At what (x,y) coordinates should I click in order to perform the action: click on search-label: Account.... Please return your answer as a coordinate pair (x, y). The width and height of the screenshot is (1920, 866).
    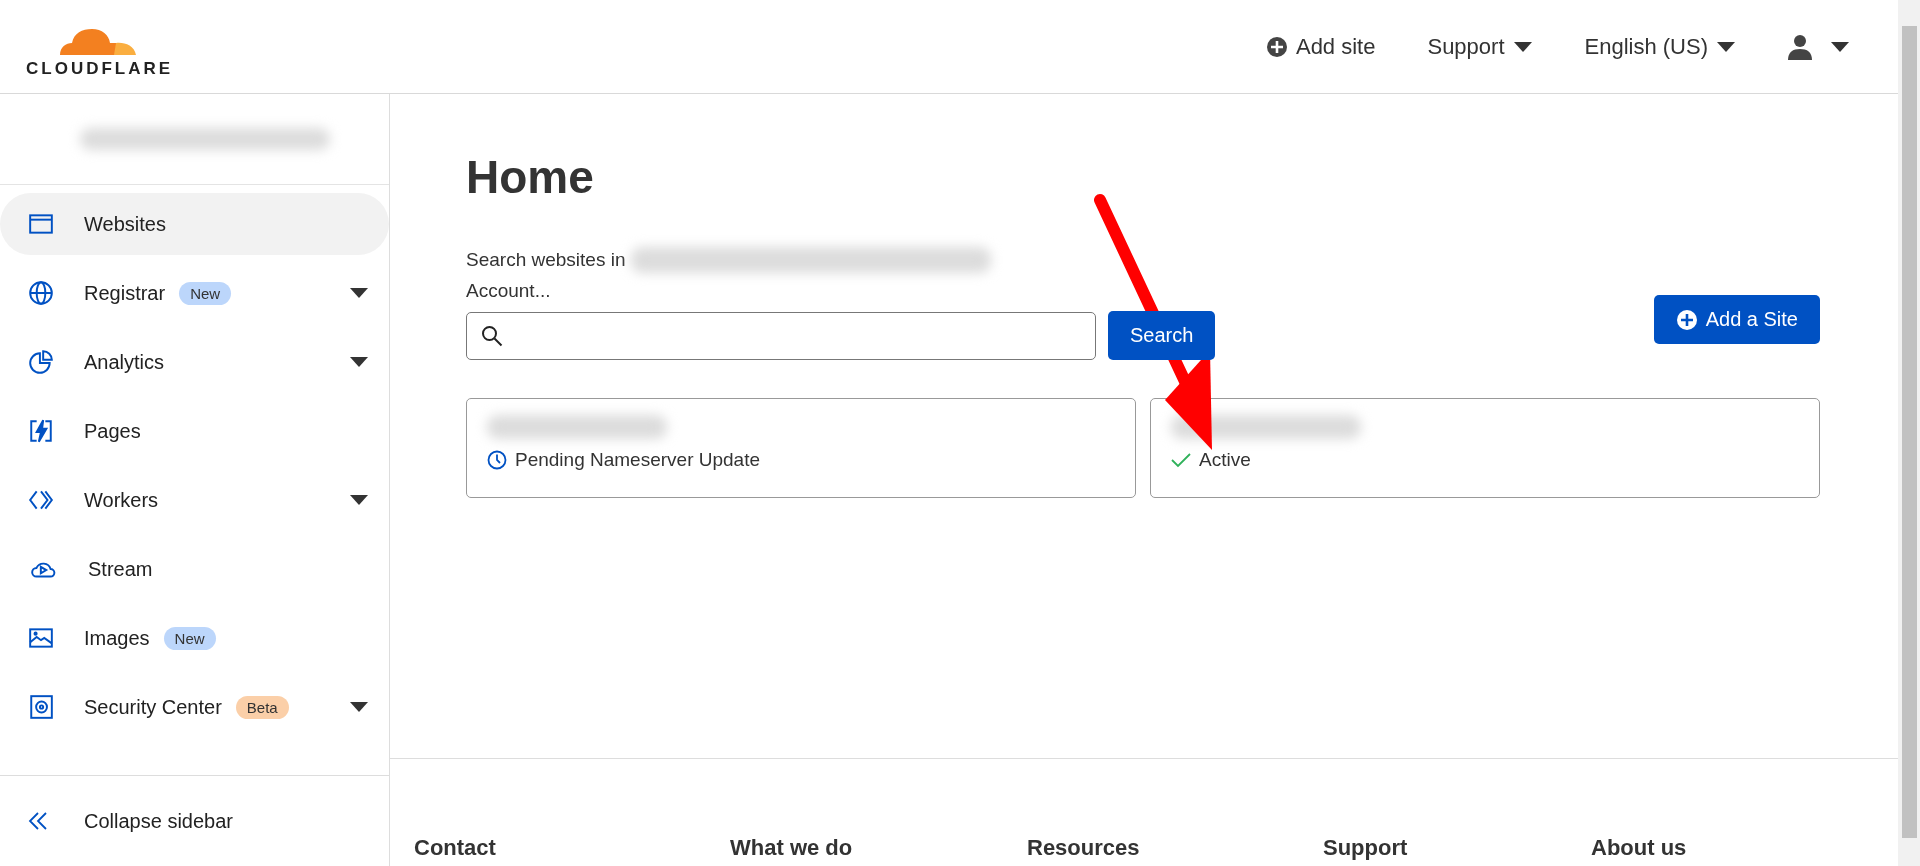
    Looking at the image, I should click on (508, 291).